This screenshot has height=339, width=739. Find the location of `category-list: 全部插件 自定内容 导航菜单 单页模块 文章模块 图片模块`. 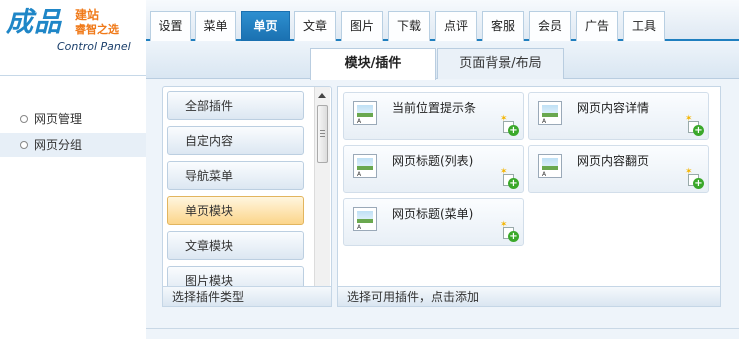

category-list: 全部插件 自定内容 导航菜单 单页模块 文章模块 图片模块 is located at coordinates (247, 196).